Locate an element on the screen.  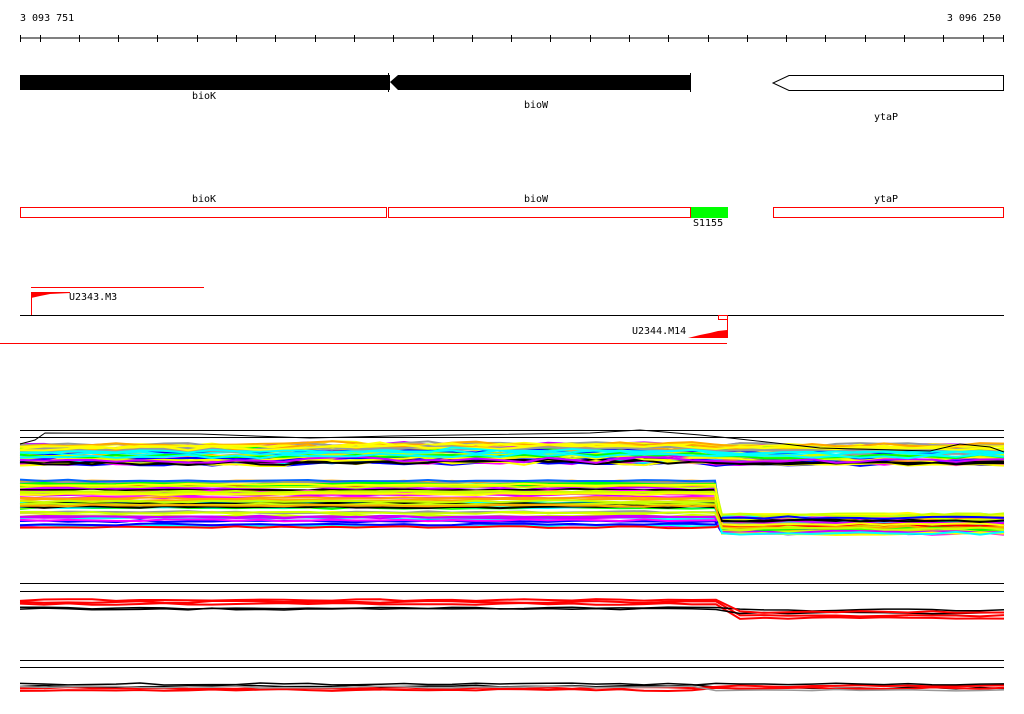
feature-s1155 is located at coordinates (709, 212).